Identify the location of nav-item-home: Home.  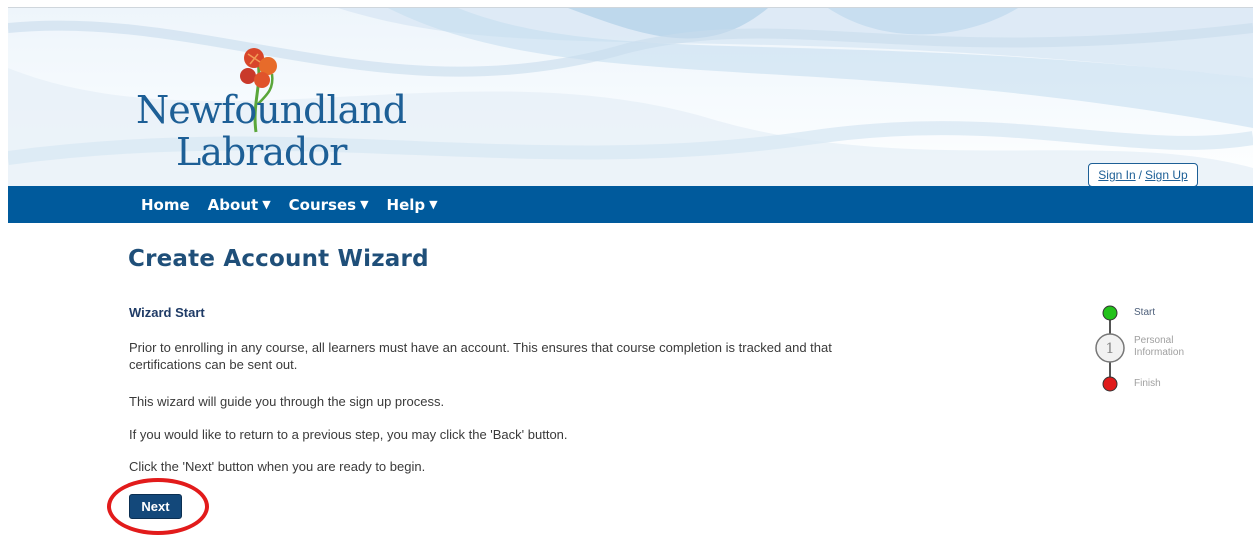
(165, 205).